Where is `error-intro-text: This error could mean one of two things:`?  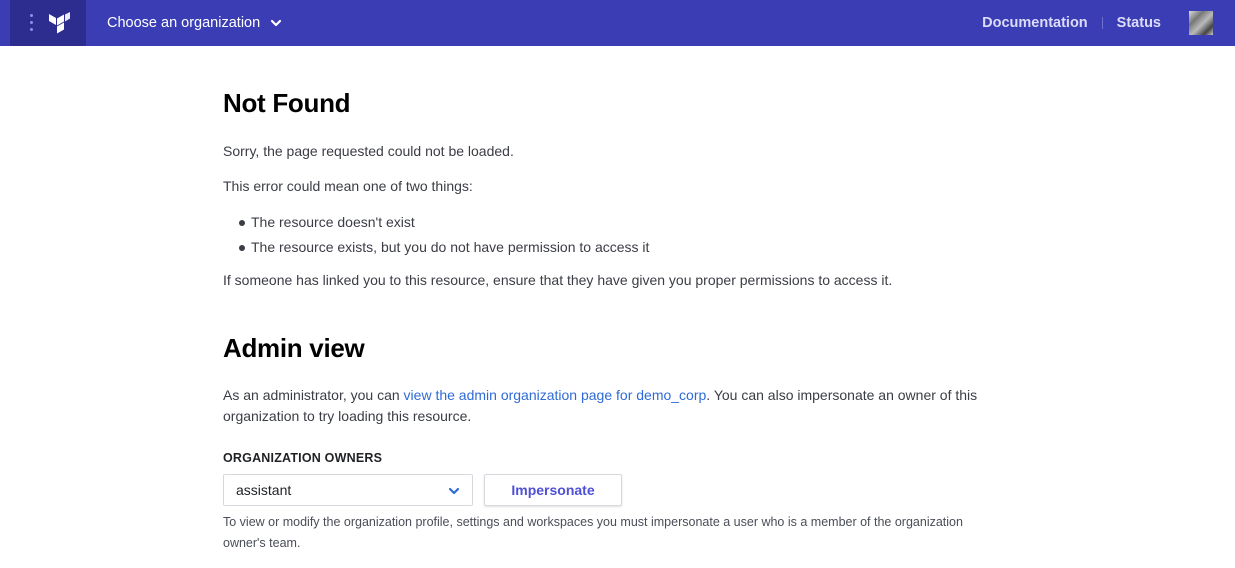
error-intro-text: This error could mean one of two things: is located at coordinates (348, 186).